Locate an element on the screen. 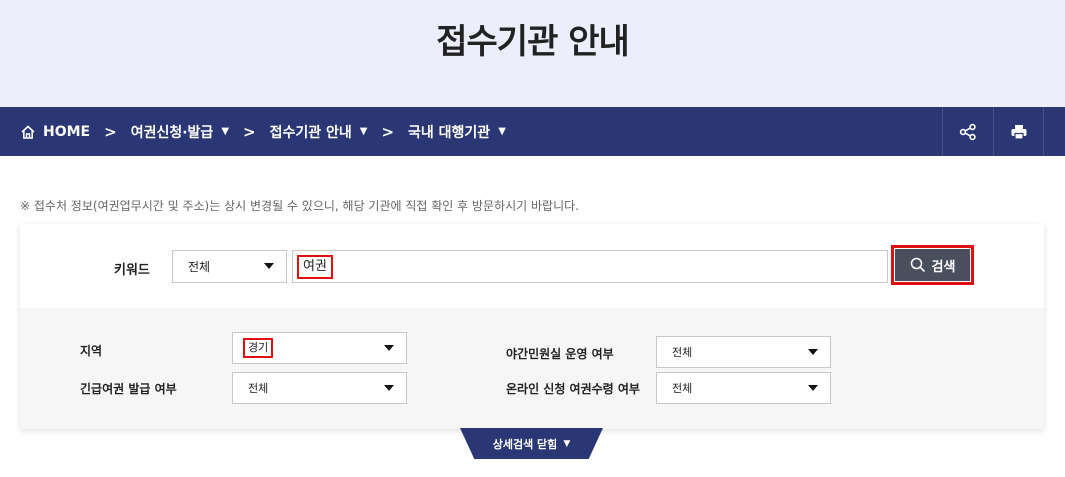 This screenshot has height=477, width=1065. region-label: 지역 is located at coordinates (91, 351).